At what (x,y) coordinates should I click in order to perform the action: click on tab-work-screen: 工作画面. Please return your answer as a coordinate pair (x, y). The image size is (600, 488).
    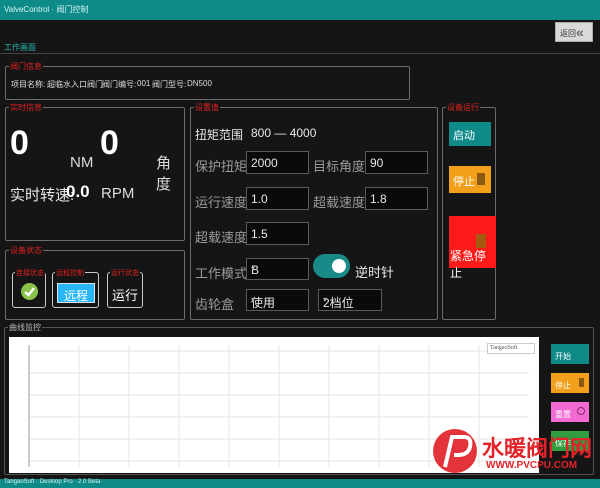
    Looking at the image, I should click on (20, 47).